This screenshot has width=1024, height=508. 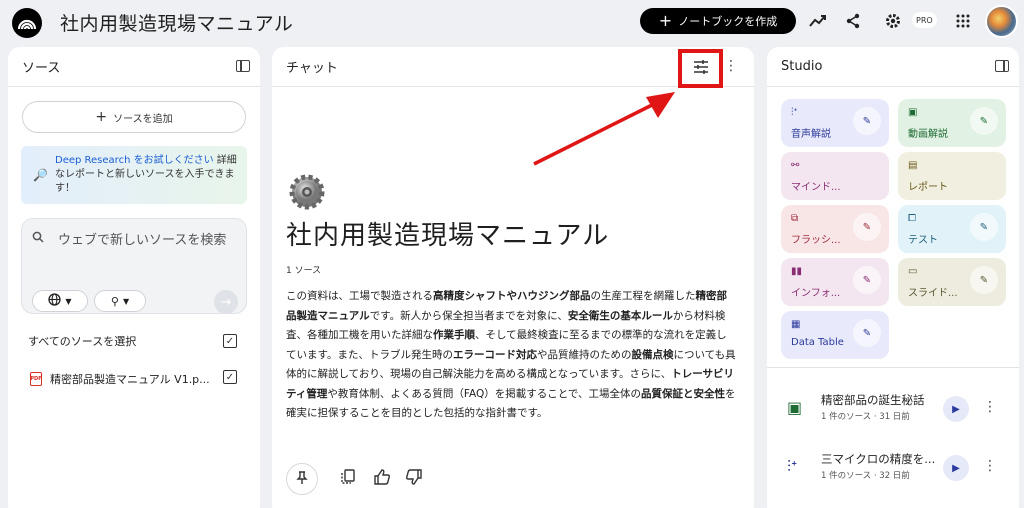 I want to click on source-count: 1 ソース, so click(x=304, y=271).